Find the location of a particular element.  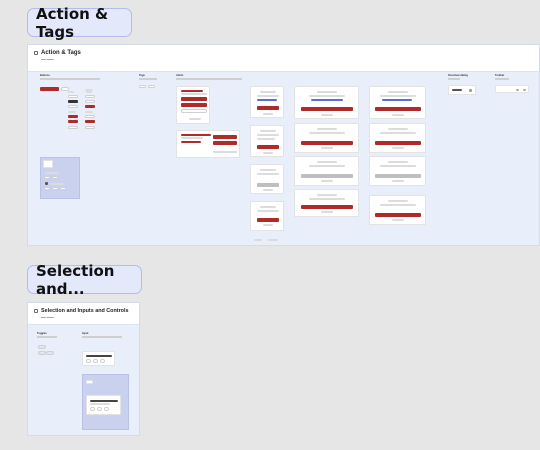

radio-icon is located at coordinates (46, 183).